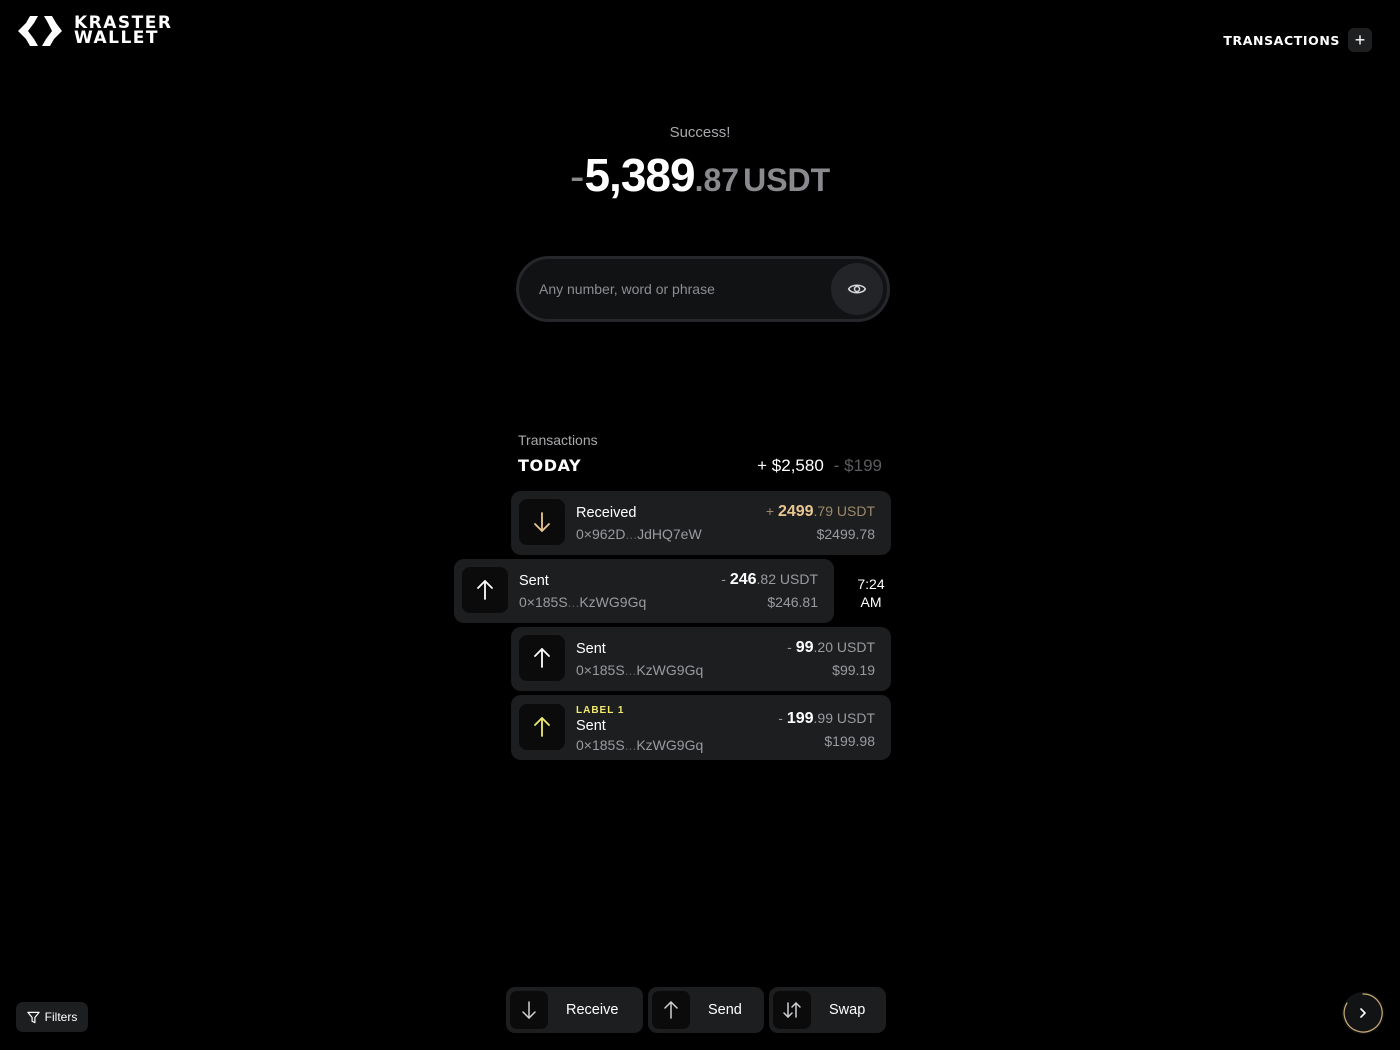 The image size is (1400, 1050). I want to click on amount-decimal: .20, so click(823, 647).